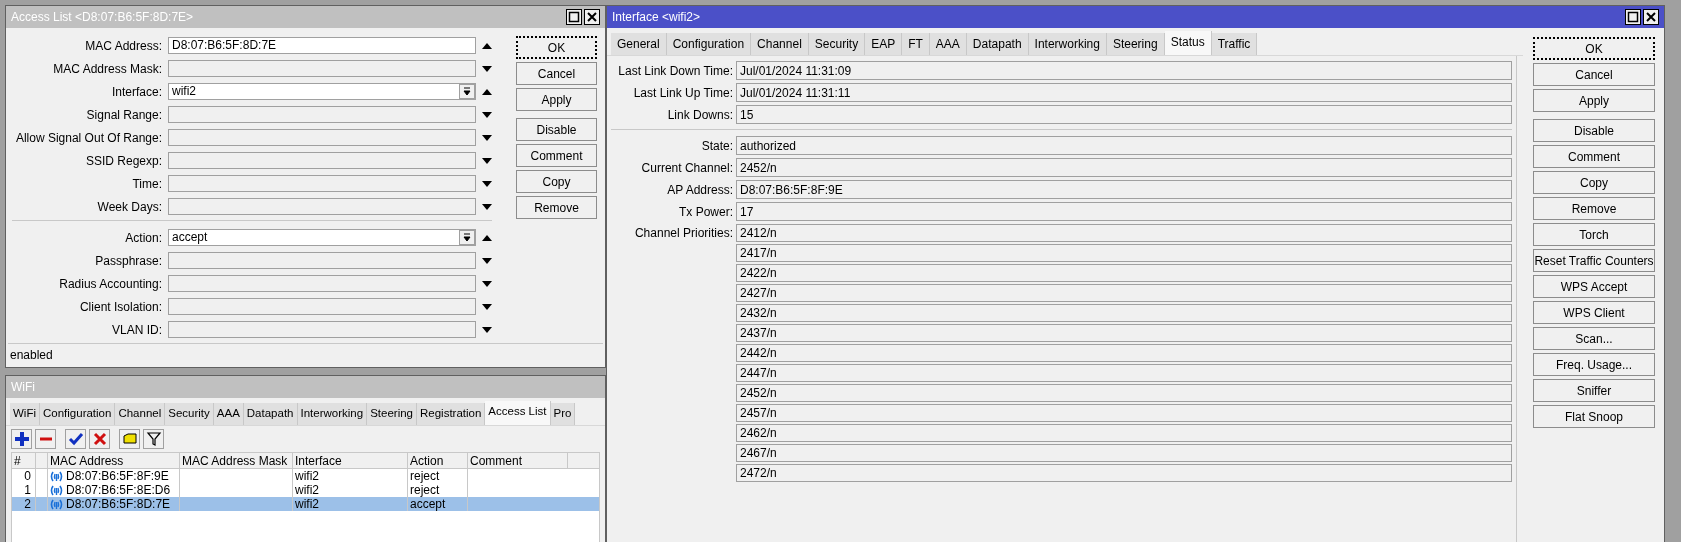  I want to click on field-label: Action:, so click(143, 238).